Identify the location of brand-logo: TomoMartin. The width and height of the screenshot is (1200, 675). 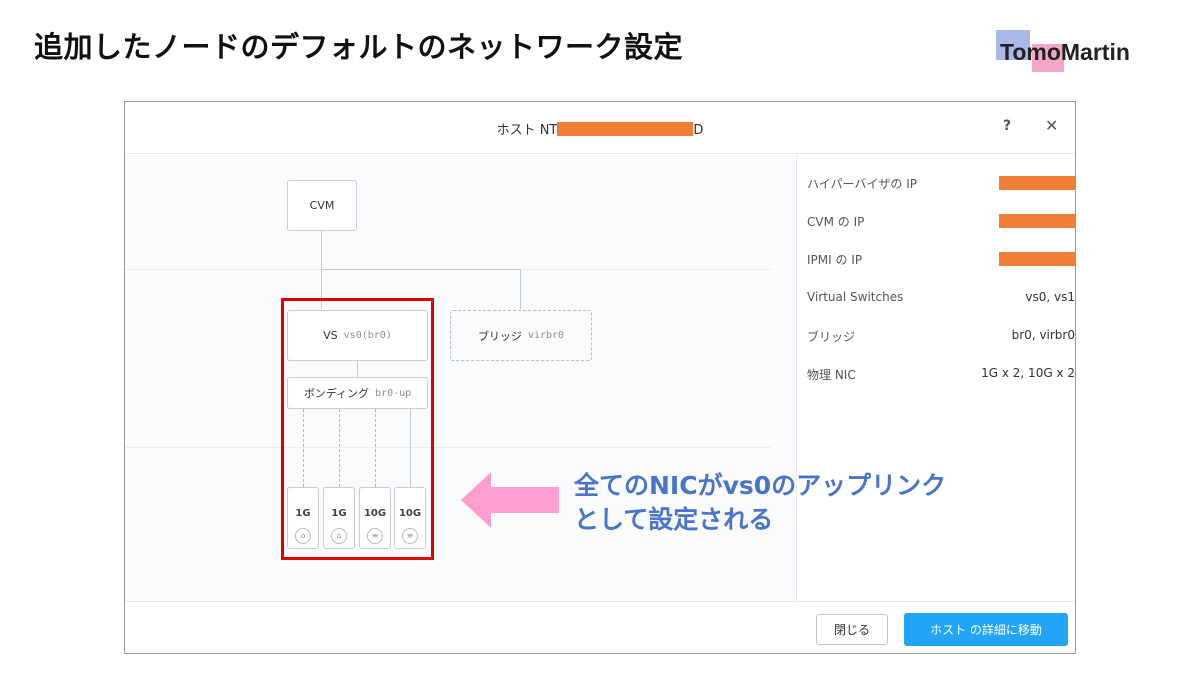
(1076, 52).